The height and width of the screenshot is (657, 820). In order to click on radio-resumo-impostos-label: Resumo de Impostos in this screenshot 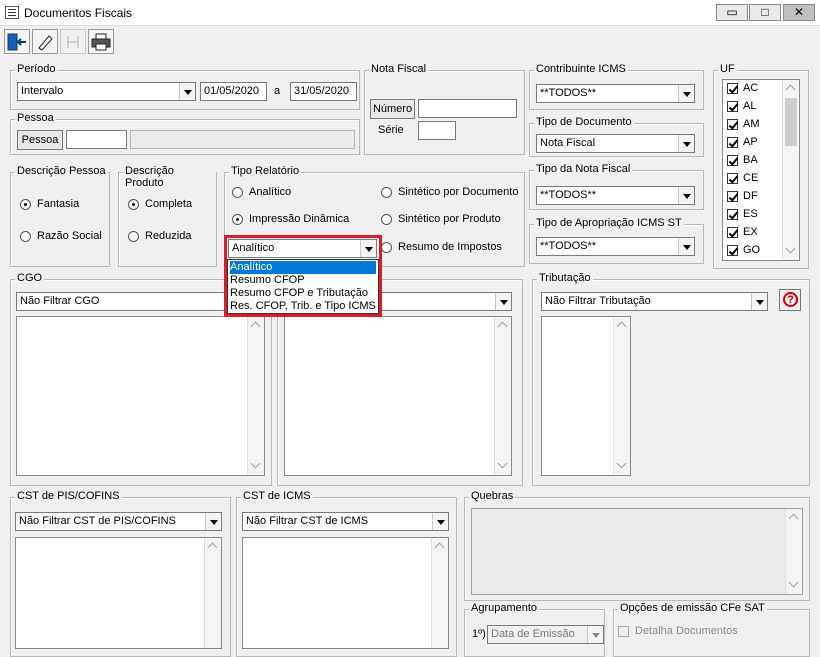, I will do `click(450, 247)`.